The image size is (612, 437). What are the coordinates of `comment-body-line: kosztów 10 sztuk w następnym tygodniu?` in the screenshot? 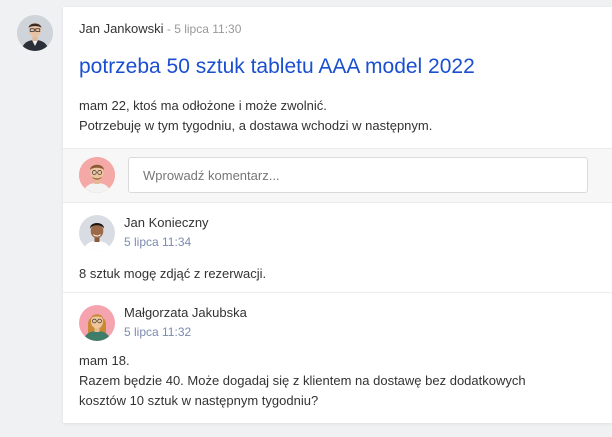 It's located at (199, 400).